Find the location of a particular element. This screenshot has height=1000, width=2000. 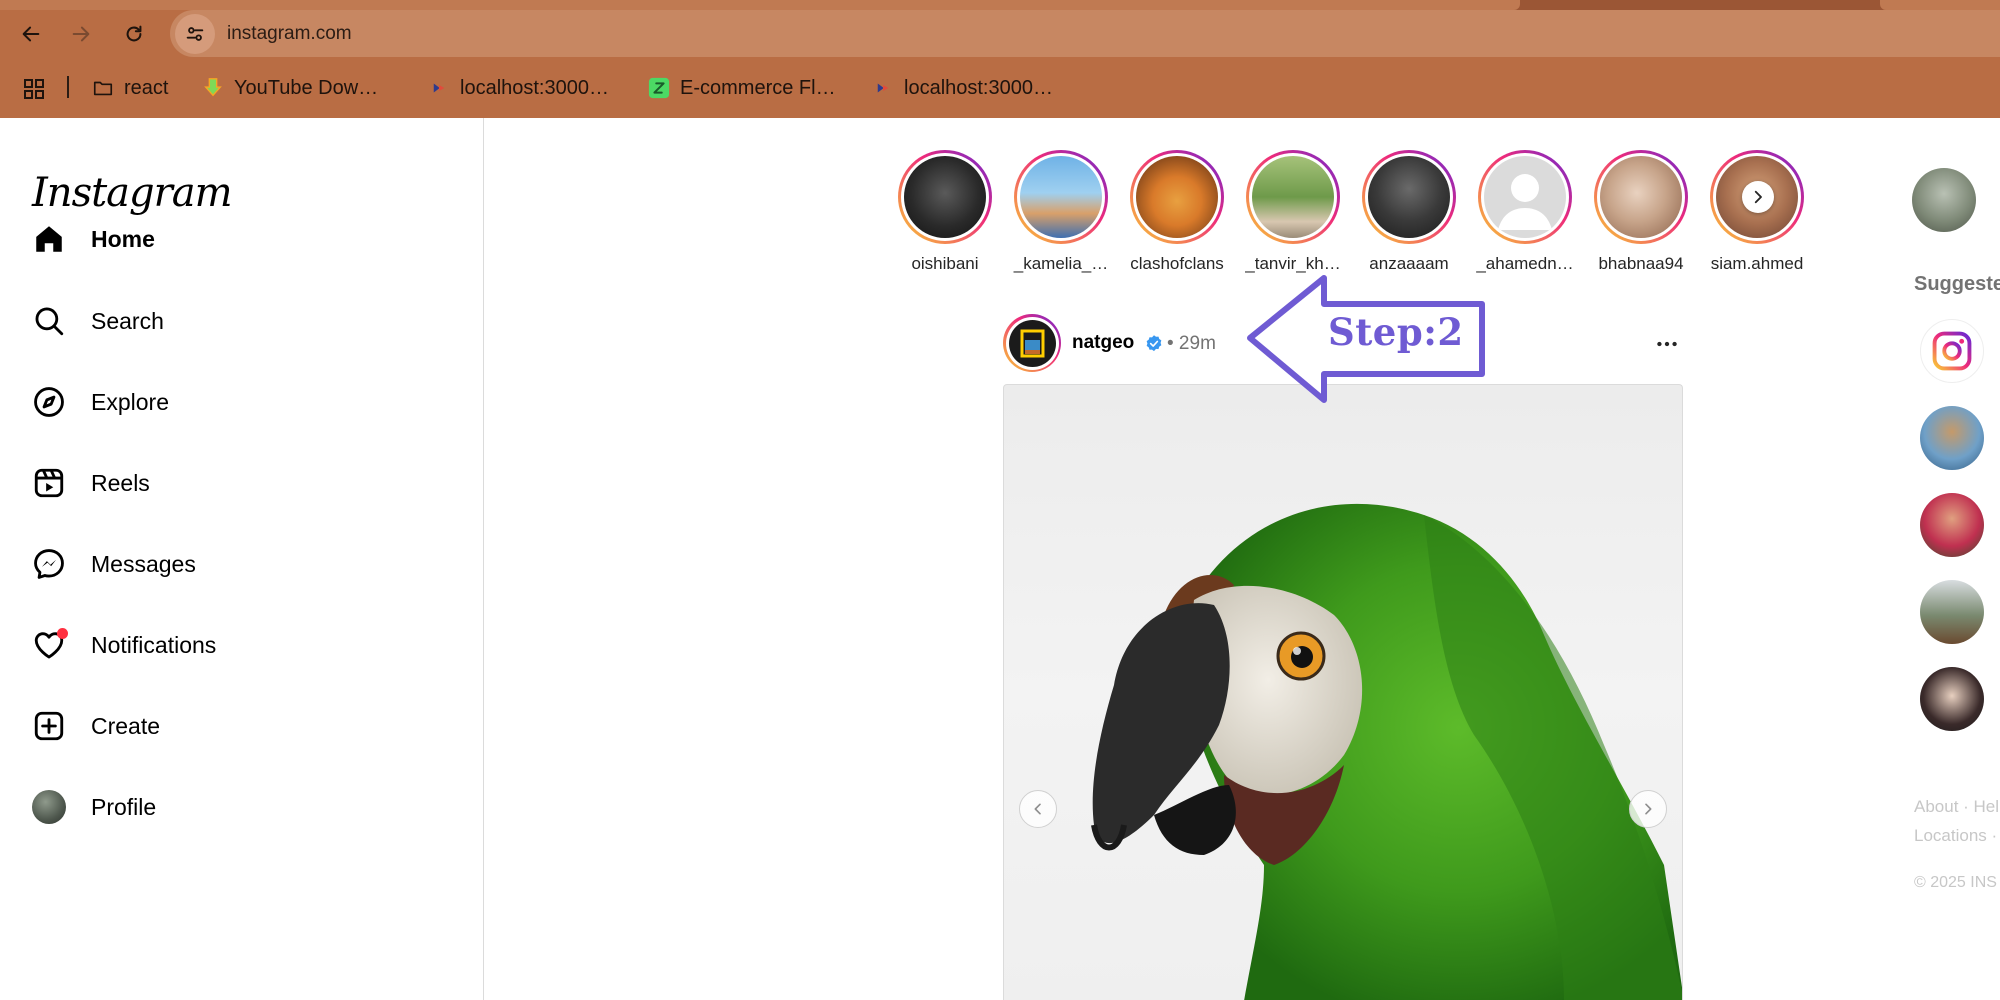

messages-icon is located at coordinates (49, 564).